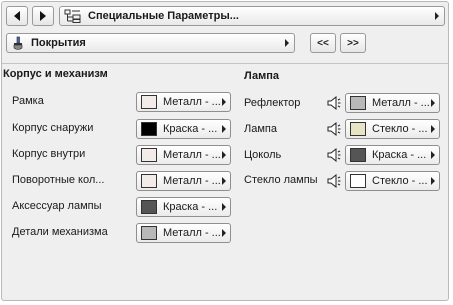 Image resolution: width=453 pixels, height=305 pixels. Describe the element at coordinates (18, 43) in the screenshot. I see `paint-brush-icon` at that location.